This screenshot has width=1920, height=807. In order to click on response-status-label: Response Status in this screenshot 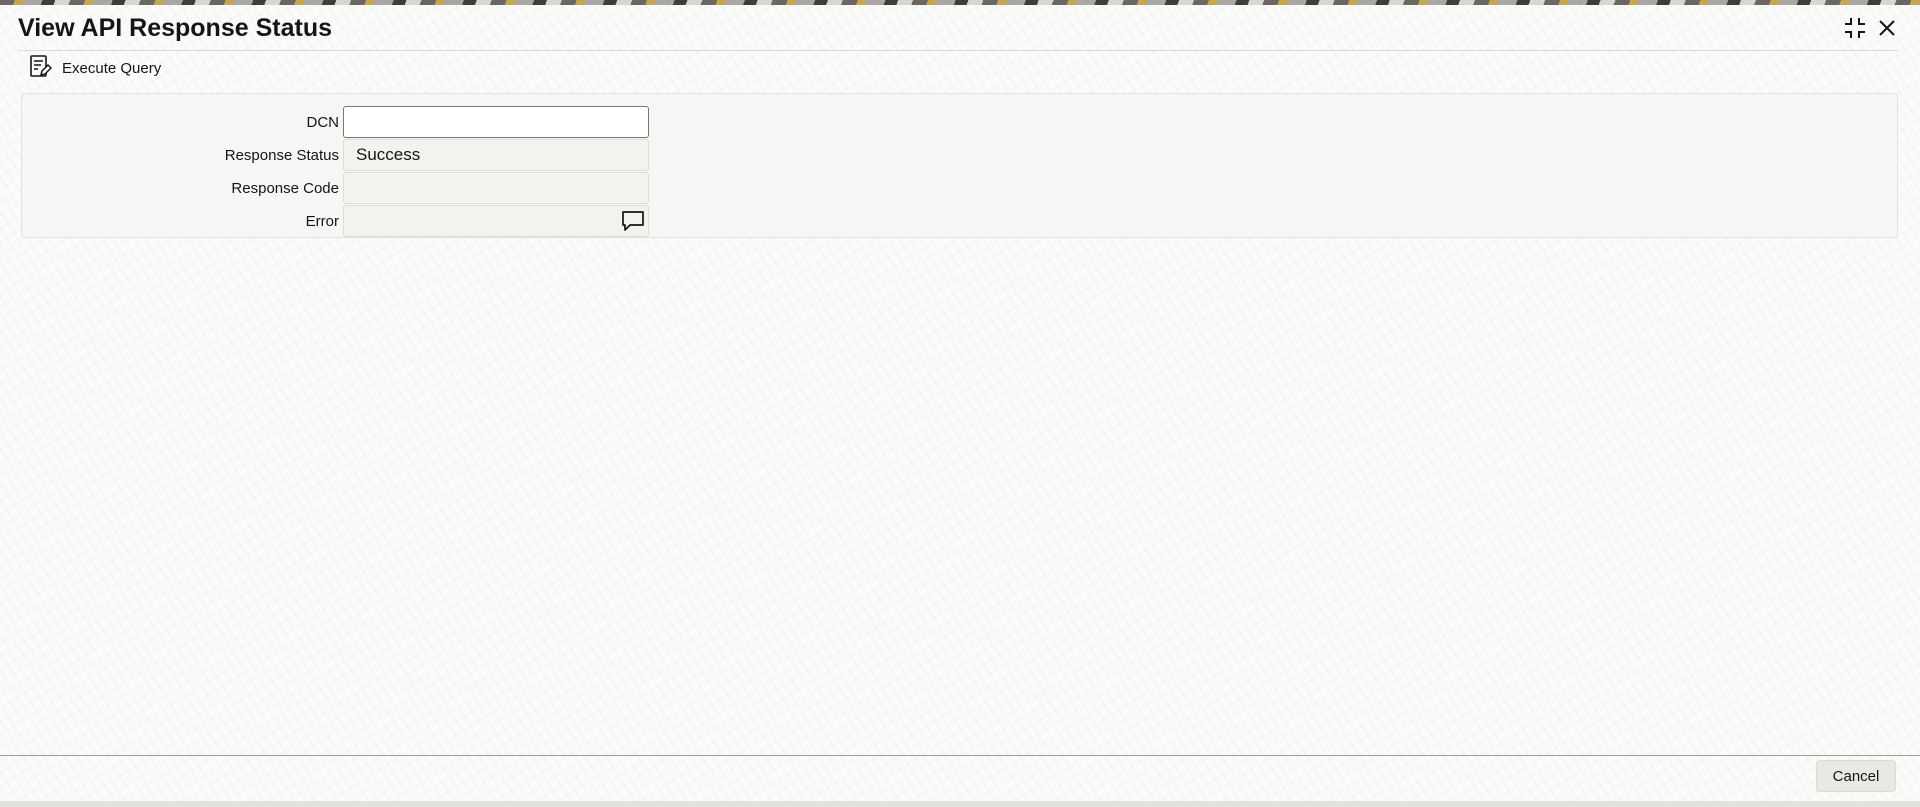, I will do `click(281, 155)`.